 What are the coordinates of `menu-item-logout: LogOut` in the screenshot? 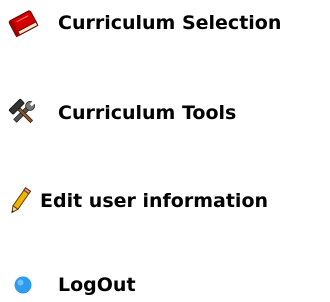 It's located at (71, 285).